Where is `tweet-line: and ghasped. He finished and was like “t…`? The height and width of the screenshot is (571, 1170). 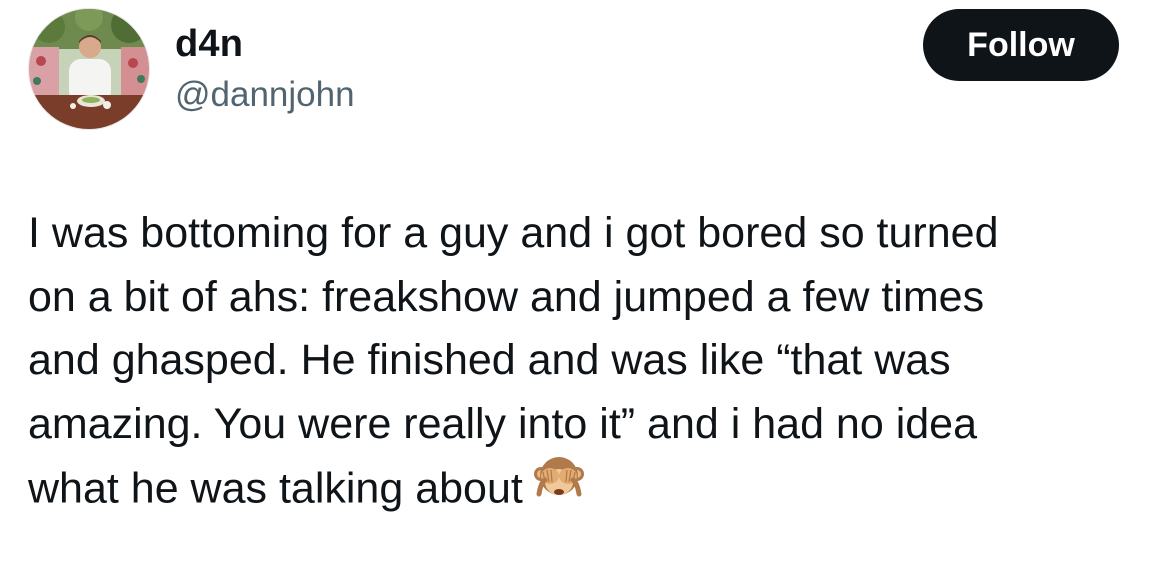
tweet-line: and ghasped. He finished and was like “t… is located at coordinates (489, 360).